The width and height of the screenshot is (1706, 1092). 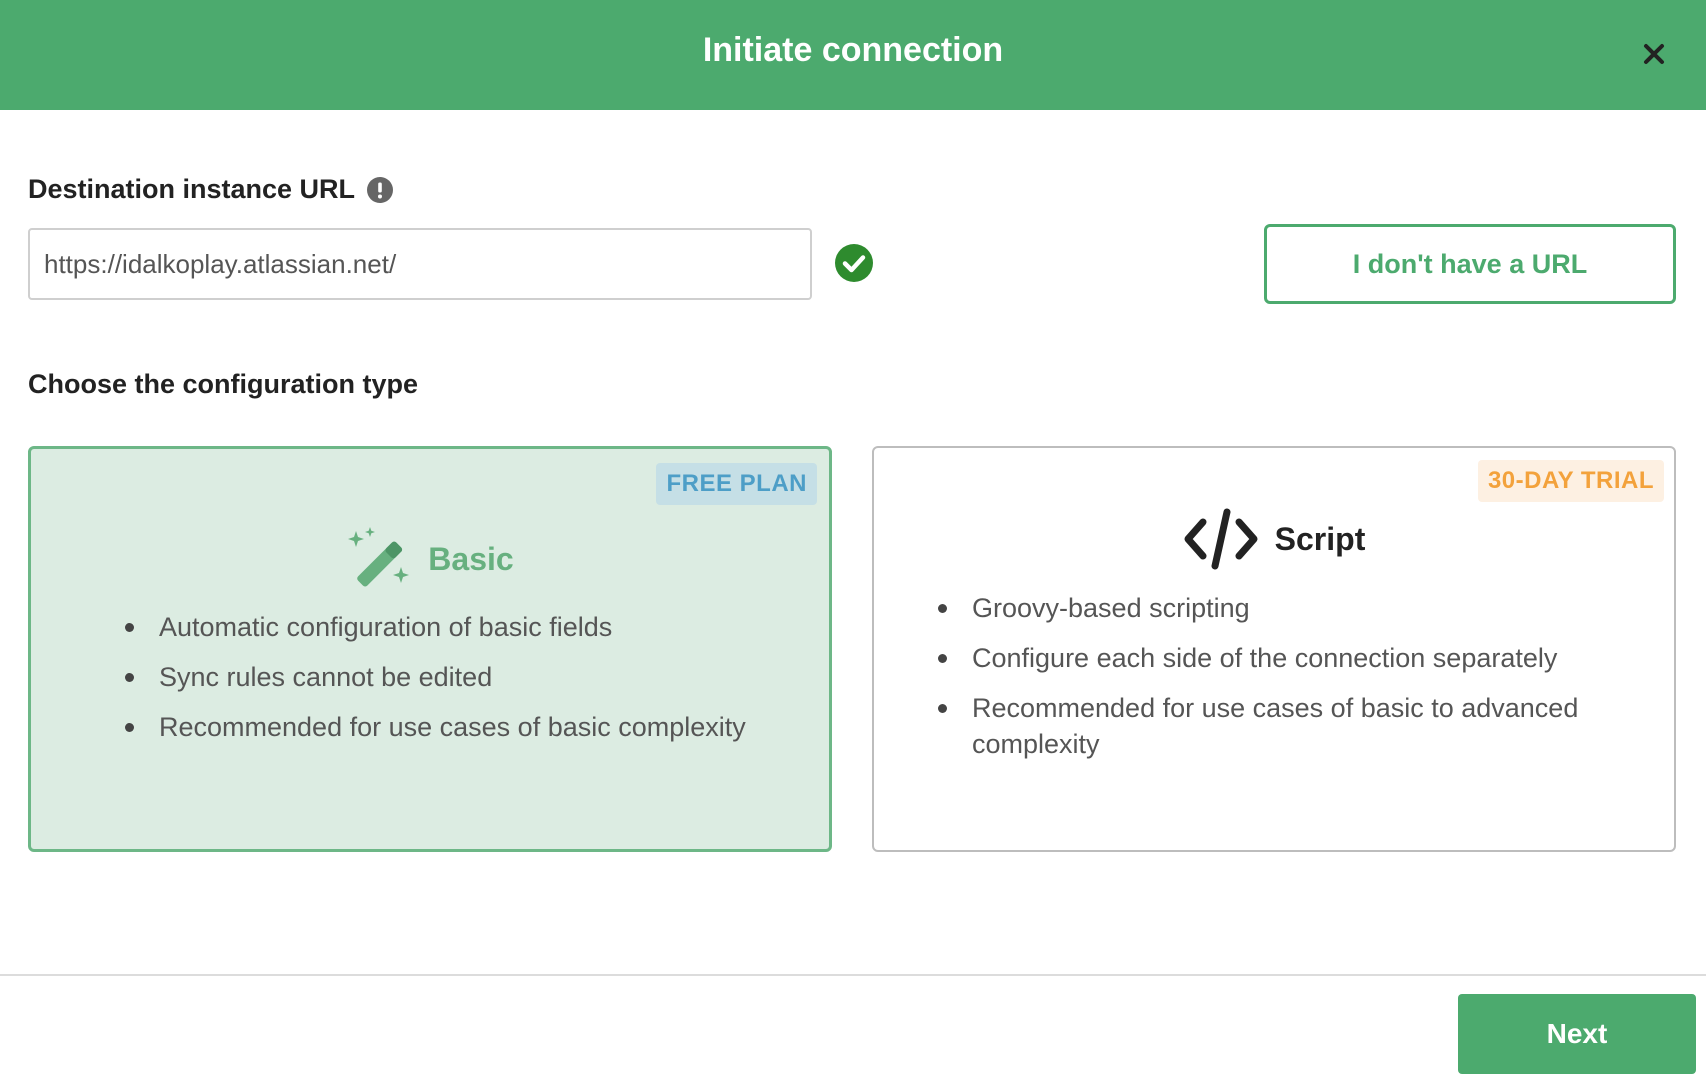 What do you see at coordinates (469, 677) in the screenshot?
I see `list-item: Sync rules cannot be edited` at bounding box center [469, 677].